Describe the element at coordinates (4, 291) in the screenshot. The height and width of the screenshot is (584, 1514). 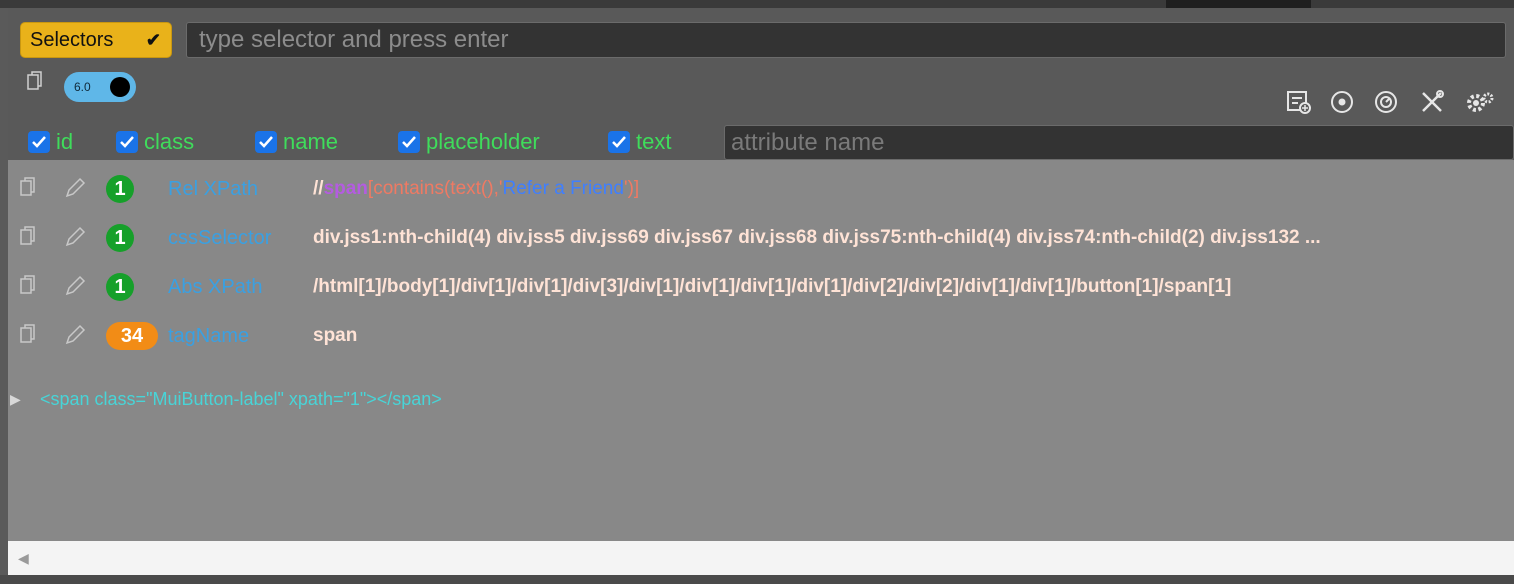
I see `left-edge` at that location.